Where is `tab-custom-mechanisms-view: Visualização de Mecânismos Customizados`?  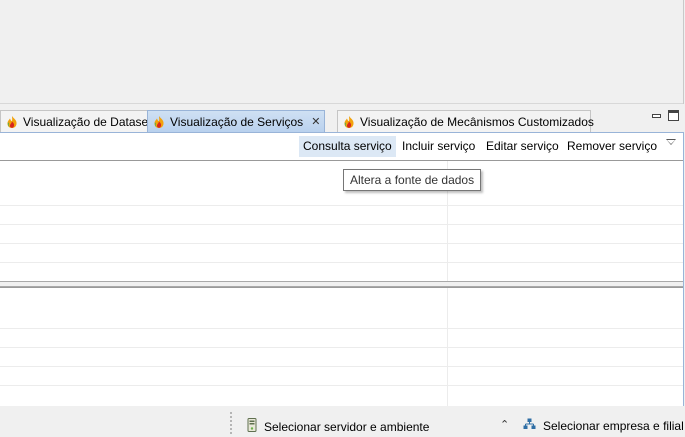 tab-custom-mechanisms-view: Visualização de Mecânismos Customizados is located at coordinates (465, 121).